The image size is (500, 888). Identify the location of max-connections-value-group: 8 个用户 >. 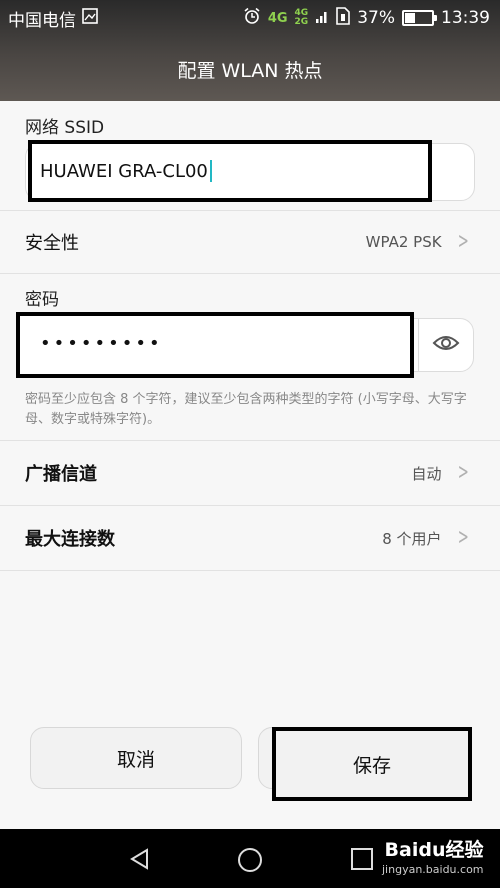
(427, 538).